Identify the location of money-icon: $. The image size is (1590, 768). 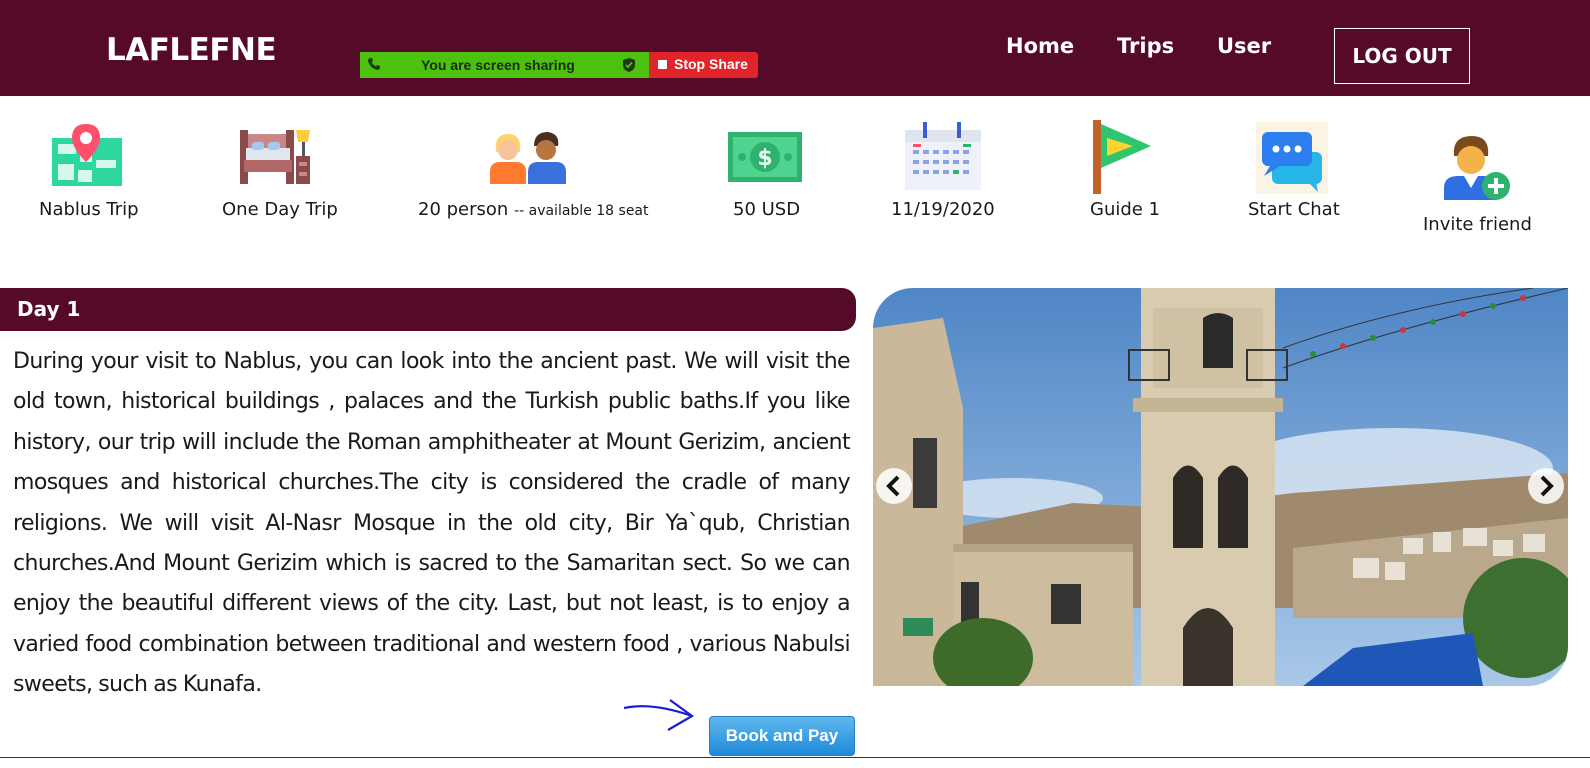
(765, 157).